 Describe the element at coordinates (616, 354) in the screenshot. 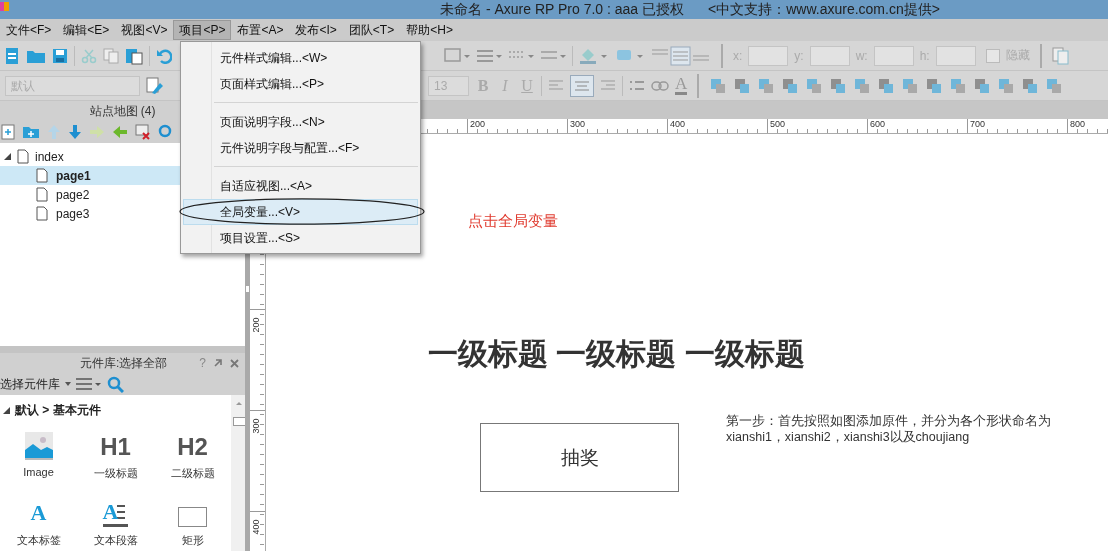

I see `heading-text: 一级标题 一级标题 一级标题` at that location.